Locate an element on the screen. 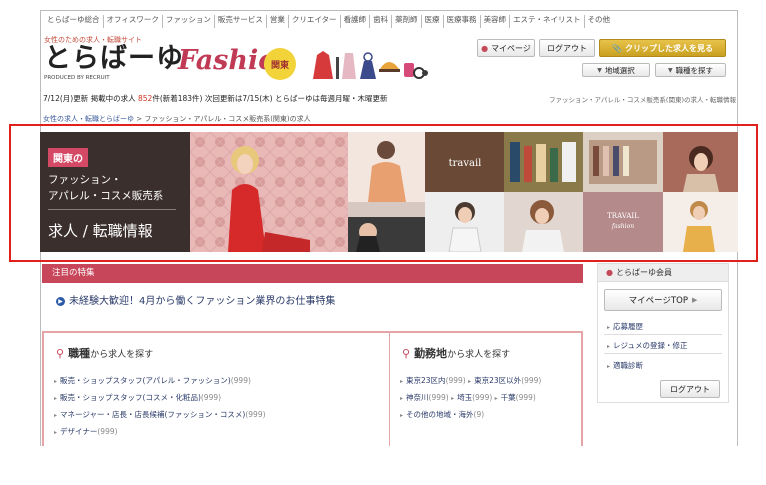  sidebar-item-label: 適職診断 is located at coordinates (628, 365).